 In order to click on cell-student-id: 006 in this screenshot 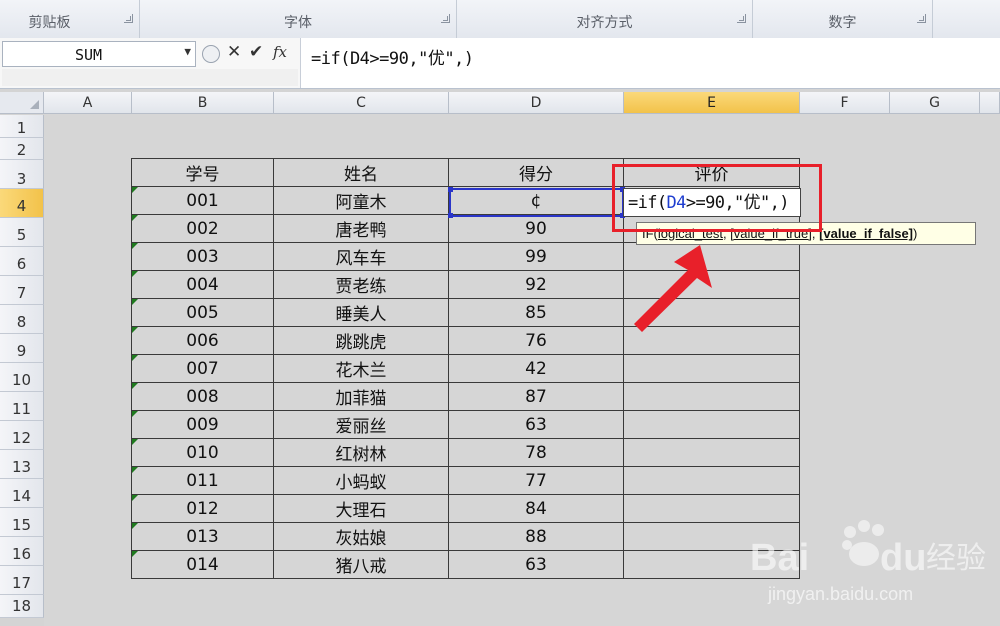, I will do `click(202, 340)`.